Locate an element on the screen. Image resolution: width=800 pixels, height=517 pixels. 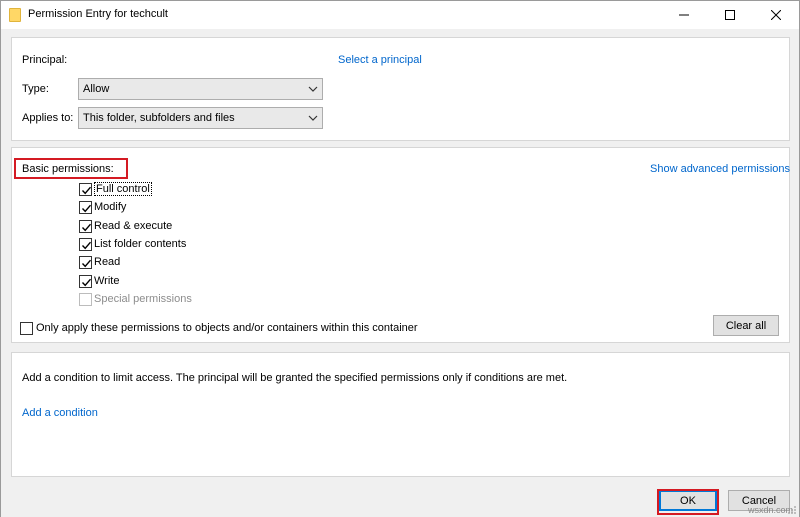
show-advanced-permissions-link: Show advanced permissions is located at coordinates (720, 169).